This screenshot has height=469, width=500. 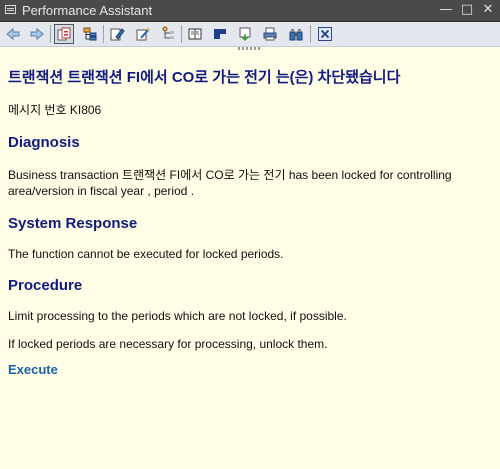 I want to click on structure-icon, so click(x=90, y=34).